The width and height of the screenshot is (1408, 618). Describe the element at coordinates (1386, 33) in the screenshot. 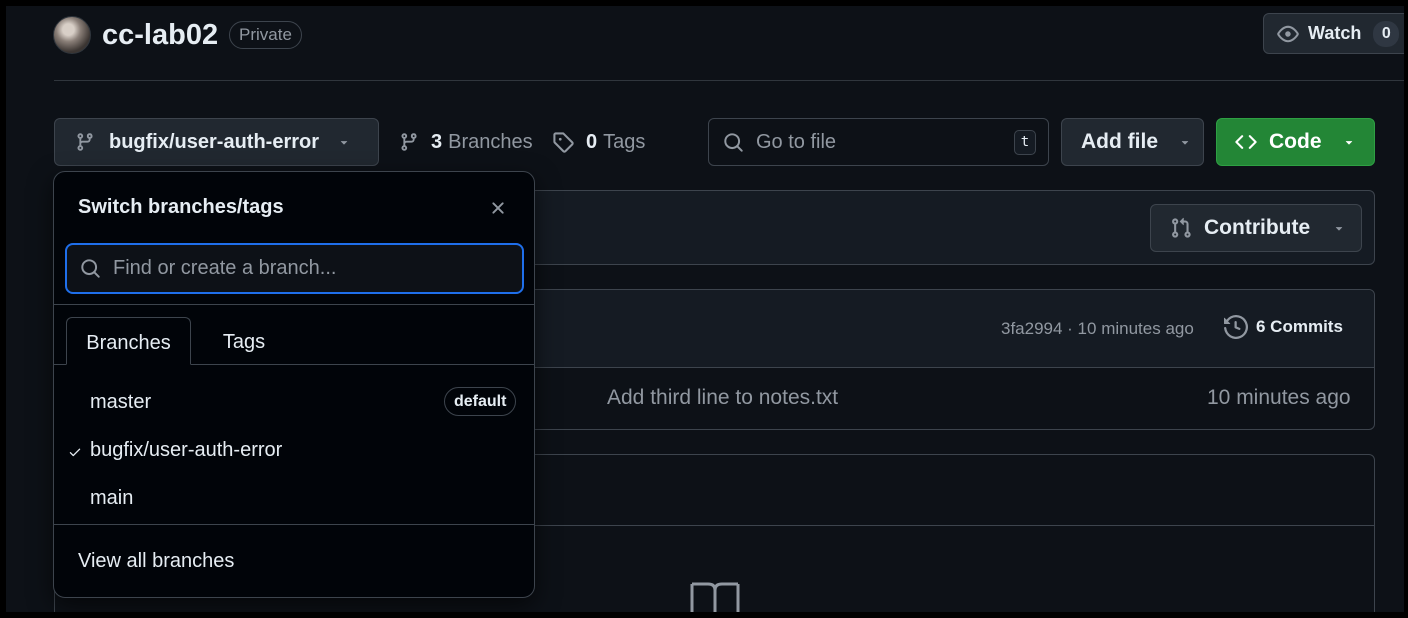

I see `watch-count: 0` at that location.